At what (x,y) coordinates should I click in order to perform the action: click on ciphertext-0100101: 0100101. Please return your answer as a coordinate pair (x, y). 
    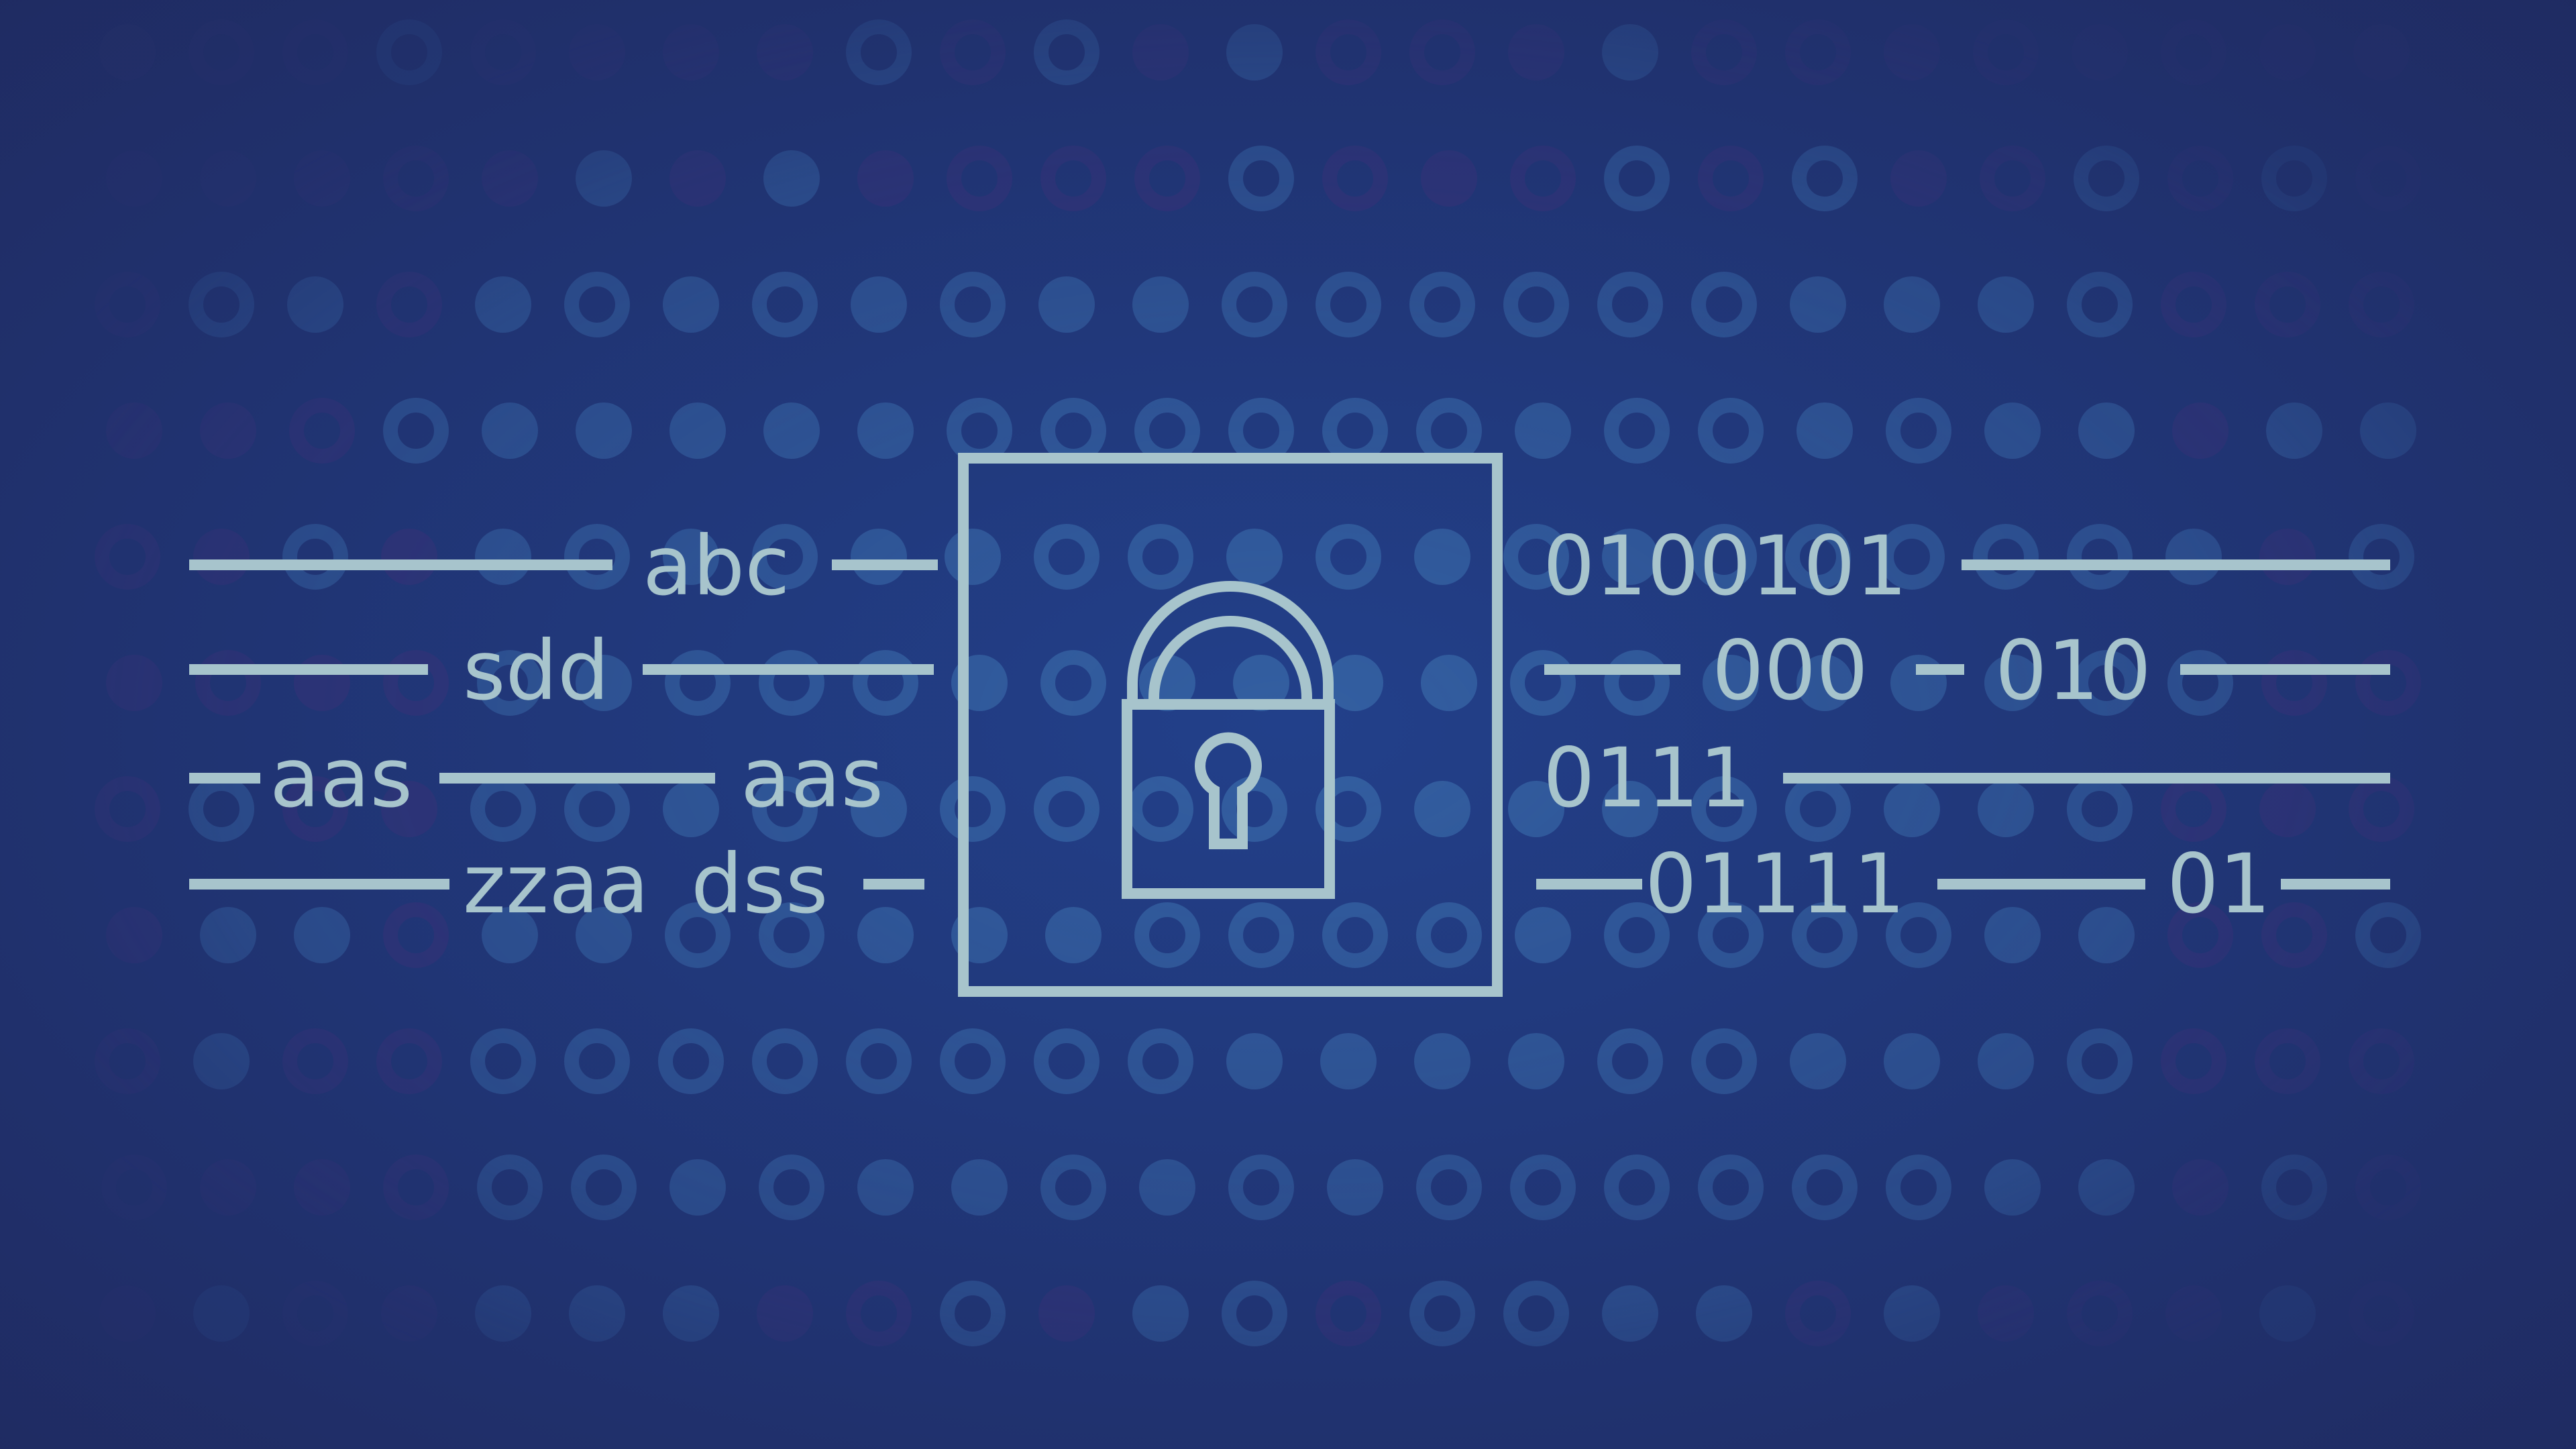
    Looking at the image, I should click on (1725, 566).